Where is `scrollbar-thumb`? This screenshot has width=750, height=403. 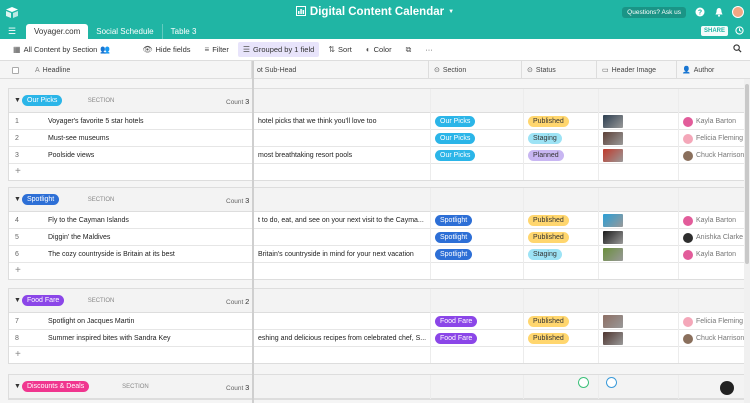
scrollbar-thumb is located at coordinates (747, 174).